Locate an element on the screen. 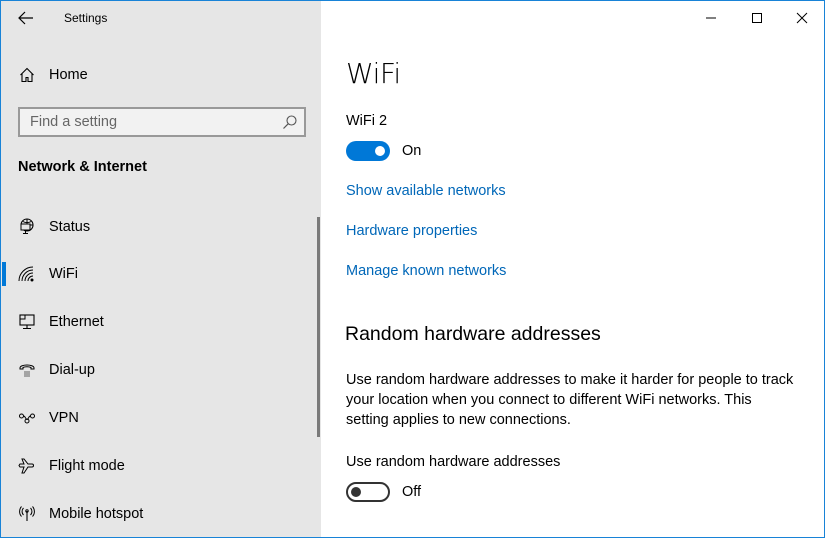 The image size is (825, 538). sidebar-item-mobile-hotspot: Mobile hotspot is located at coordinates (158, 514).